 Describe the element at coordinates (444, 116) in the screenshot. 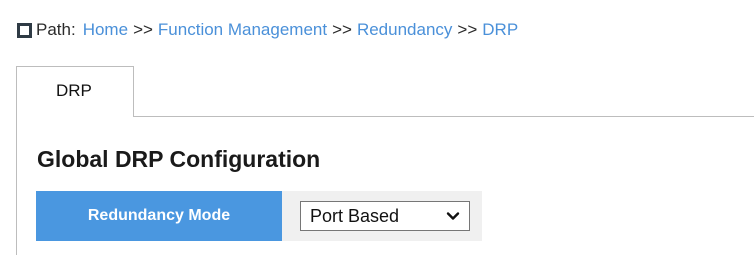

I see `tab-divider` at that location.